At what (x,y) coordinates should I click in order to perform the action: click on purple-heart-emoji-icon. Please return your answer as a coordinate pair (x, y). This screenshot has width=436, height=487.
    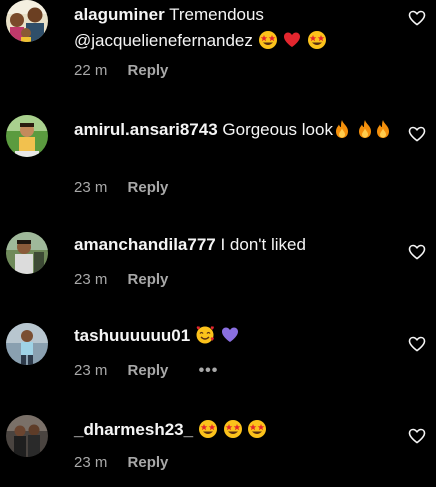
    Looking at the image, I should click on (230, 339).